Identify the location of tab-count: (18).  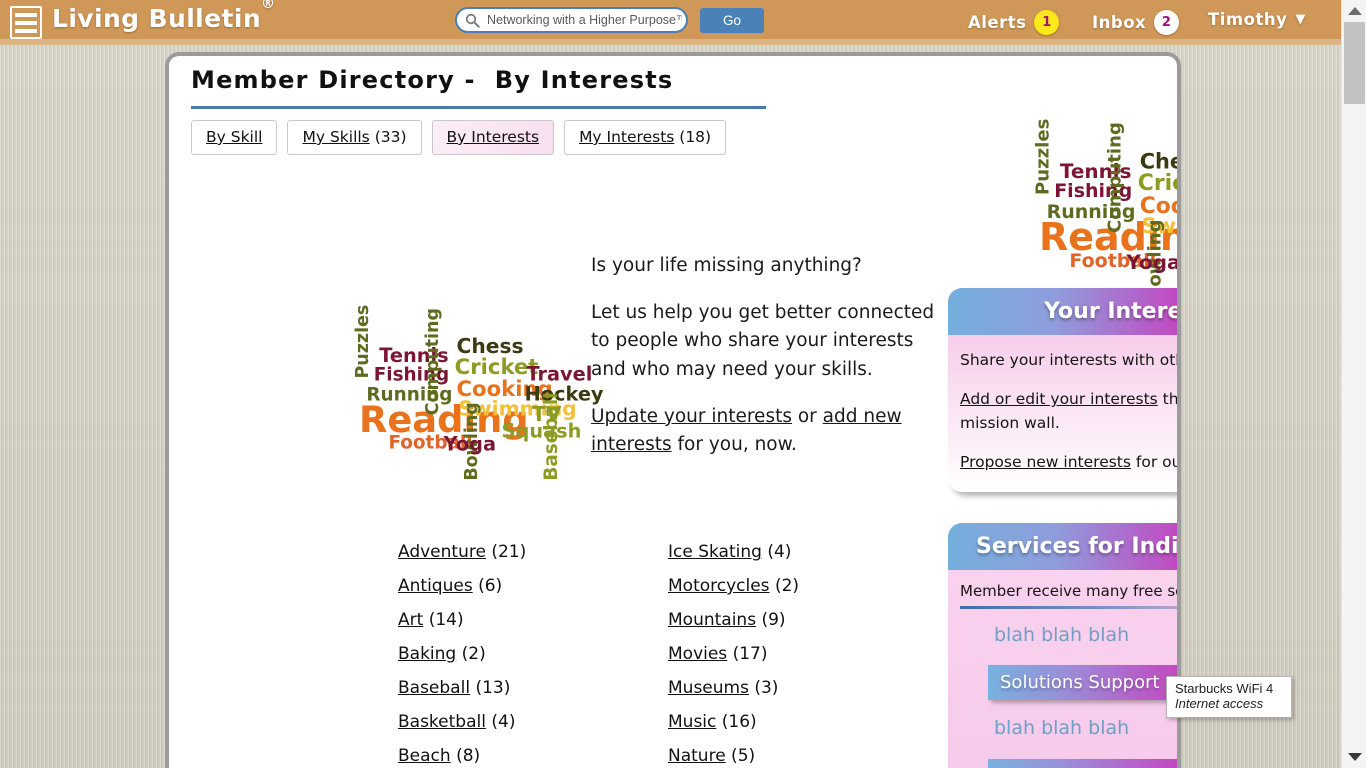
(693, 137).